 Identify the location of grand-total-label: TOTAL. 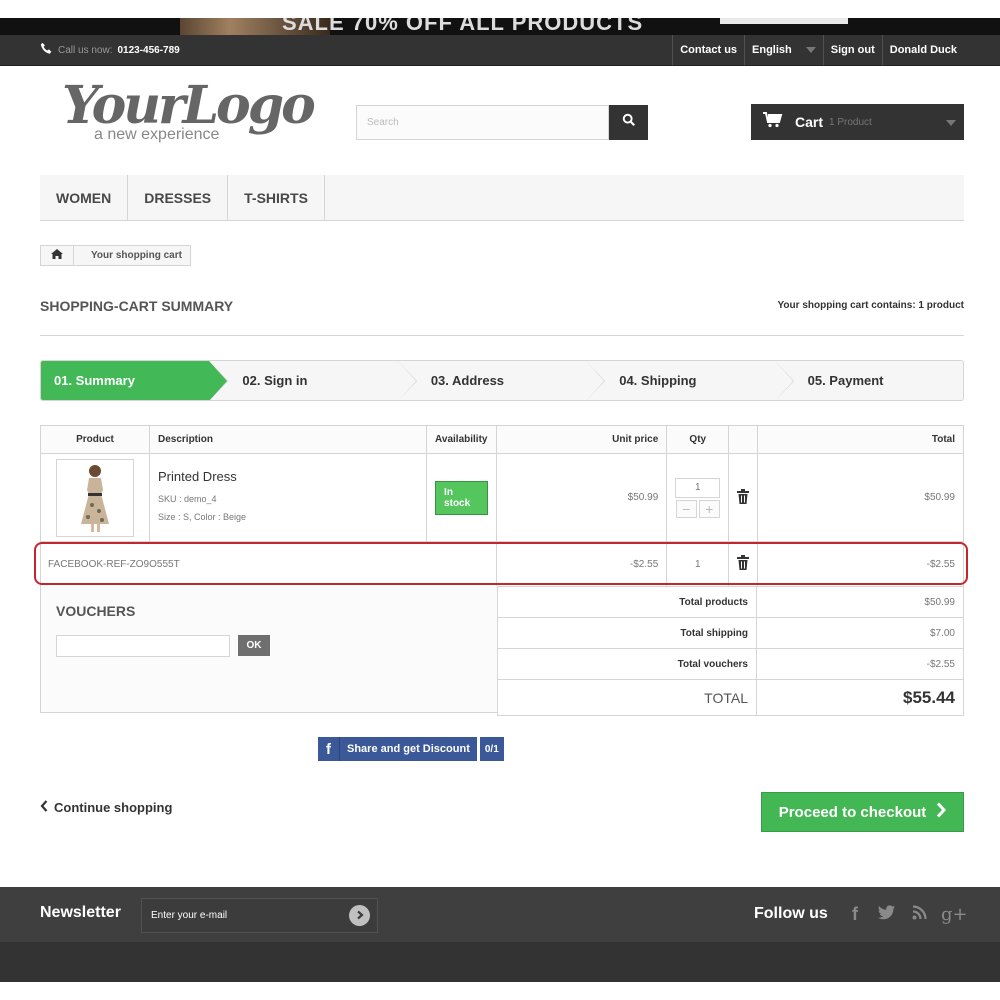
(627, 697).